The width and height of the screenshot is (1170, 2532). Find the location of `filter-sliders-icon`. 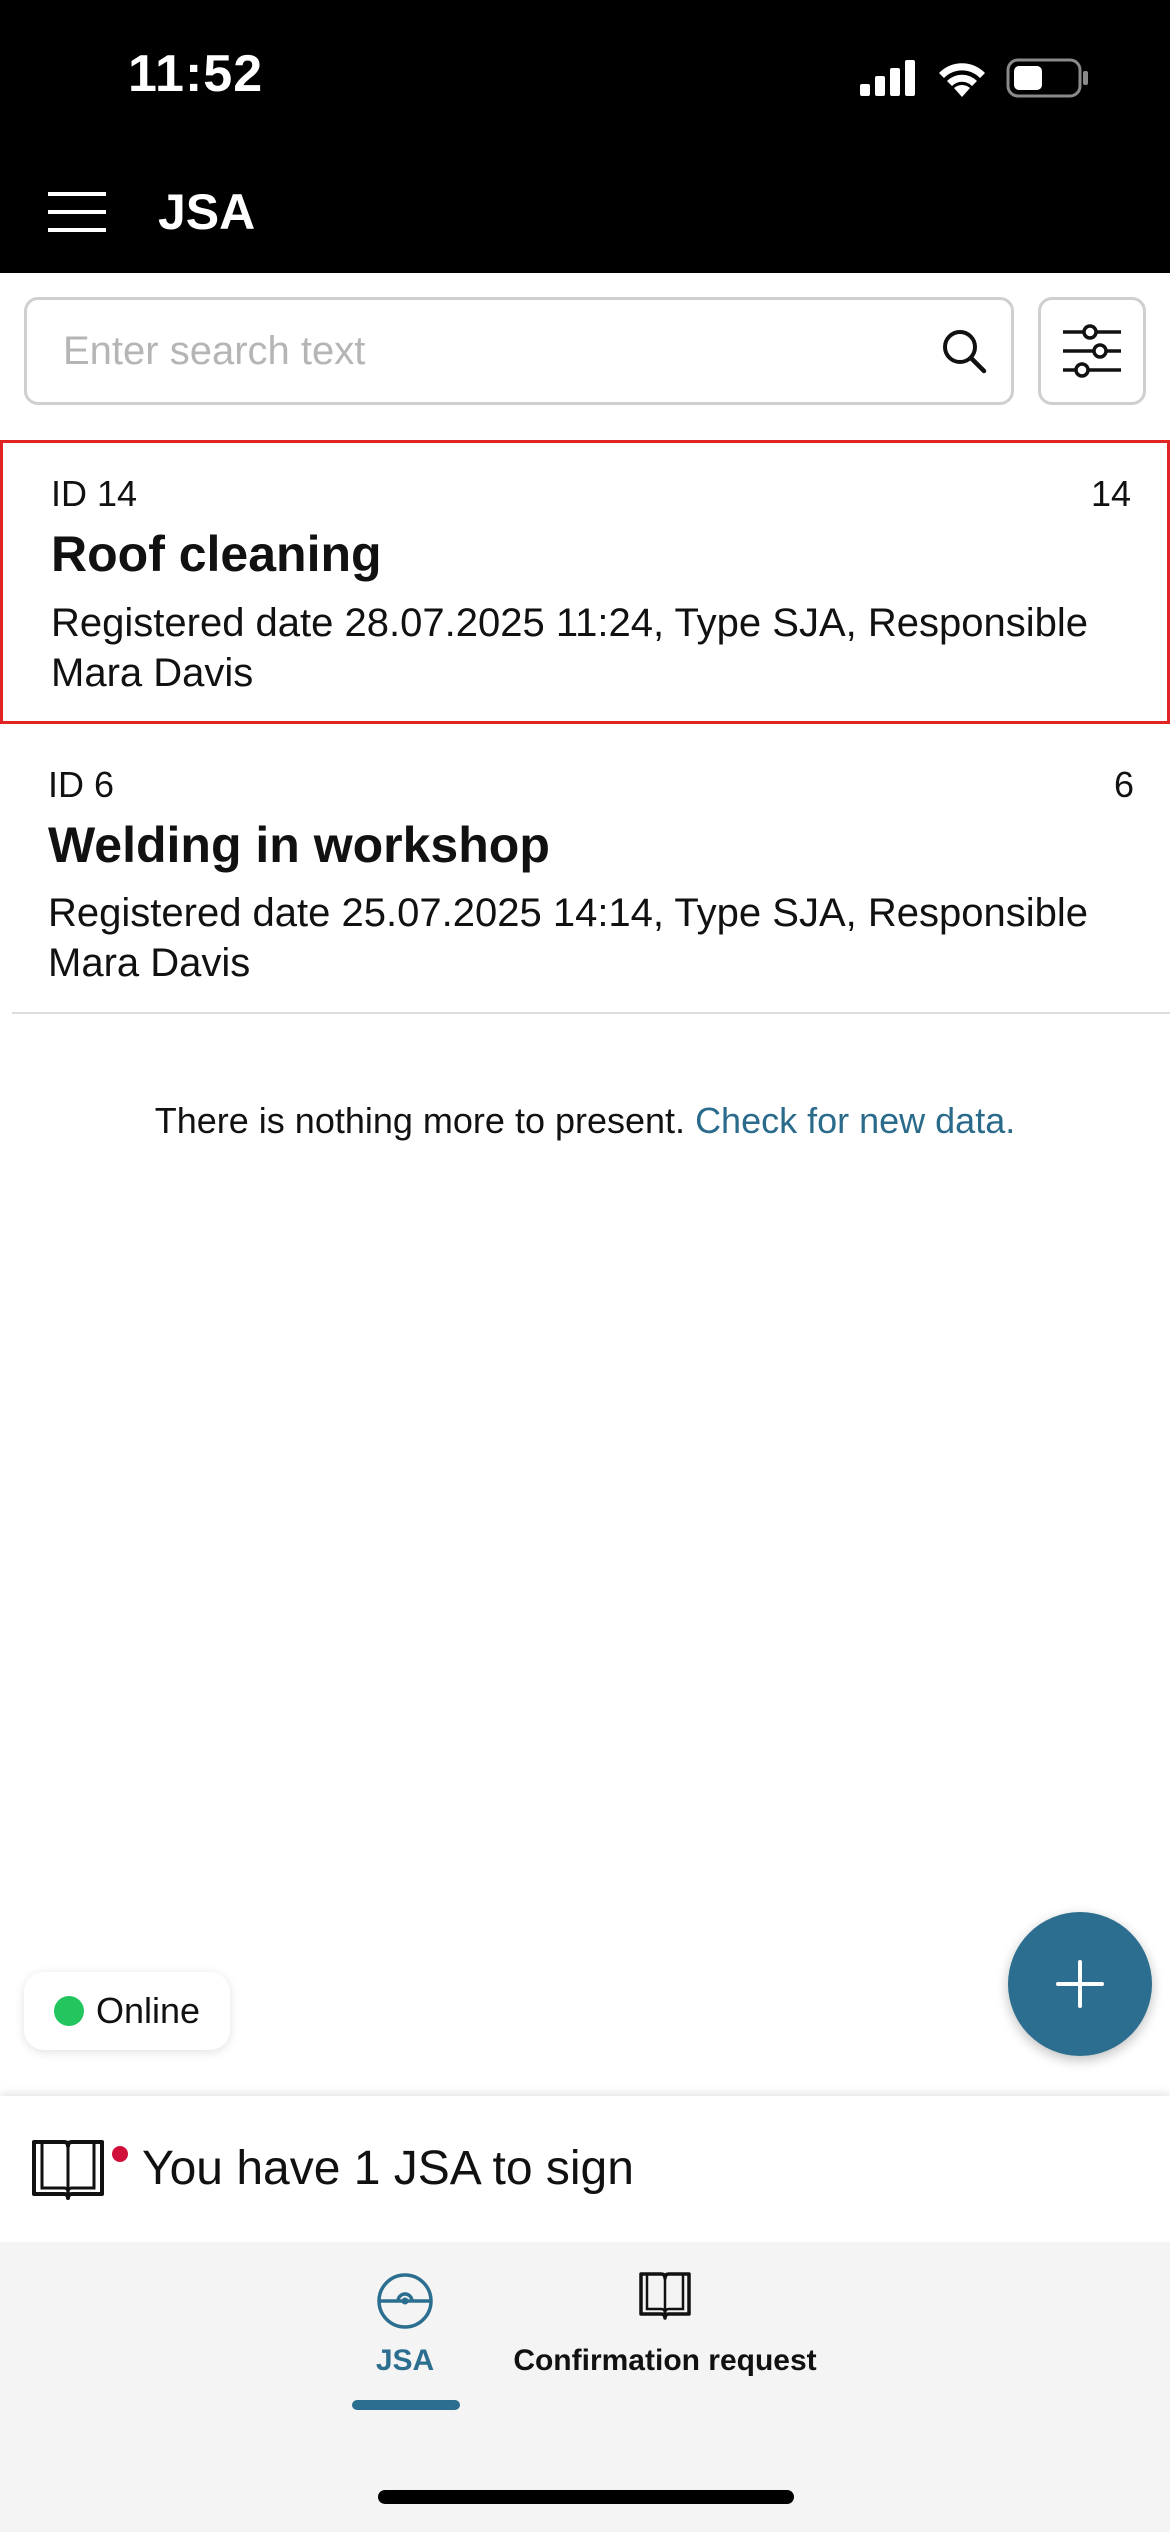

filter-sliders-icon is located at coordinates (1092, 351).